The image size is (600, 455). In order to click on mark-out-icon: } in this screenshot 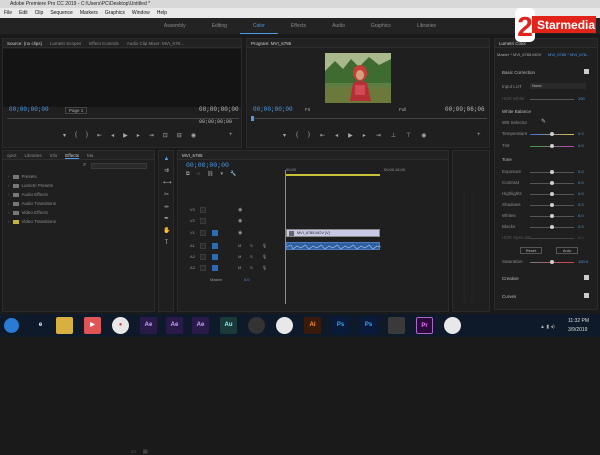, I will do `click(309, 135)`.